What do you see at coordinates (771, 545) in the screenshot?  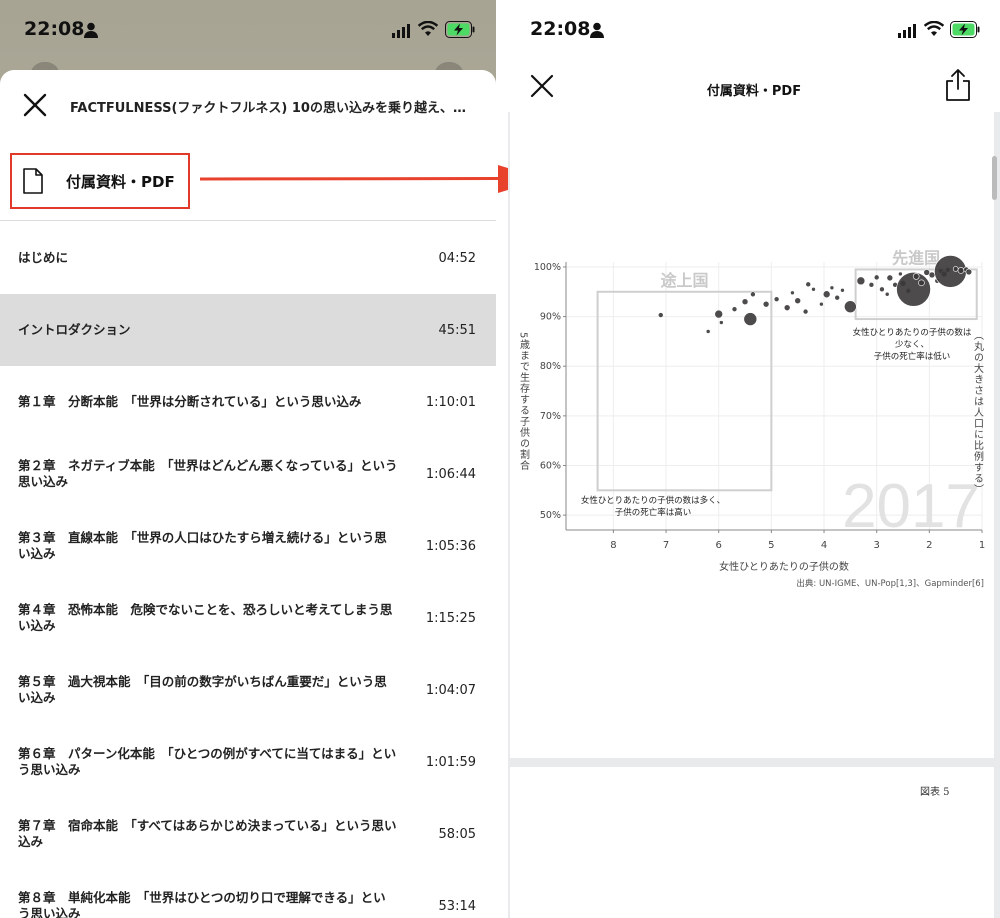 I see `x-tick-label: 5` at bounding box center [771, 545].